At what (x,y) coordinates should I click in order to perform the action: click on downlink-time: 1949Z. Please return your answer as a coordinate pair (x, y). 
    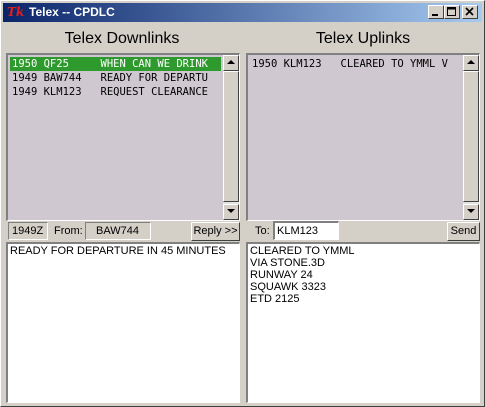
    Looking at the image, I should click on (28, 231).